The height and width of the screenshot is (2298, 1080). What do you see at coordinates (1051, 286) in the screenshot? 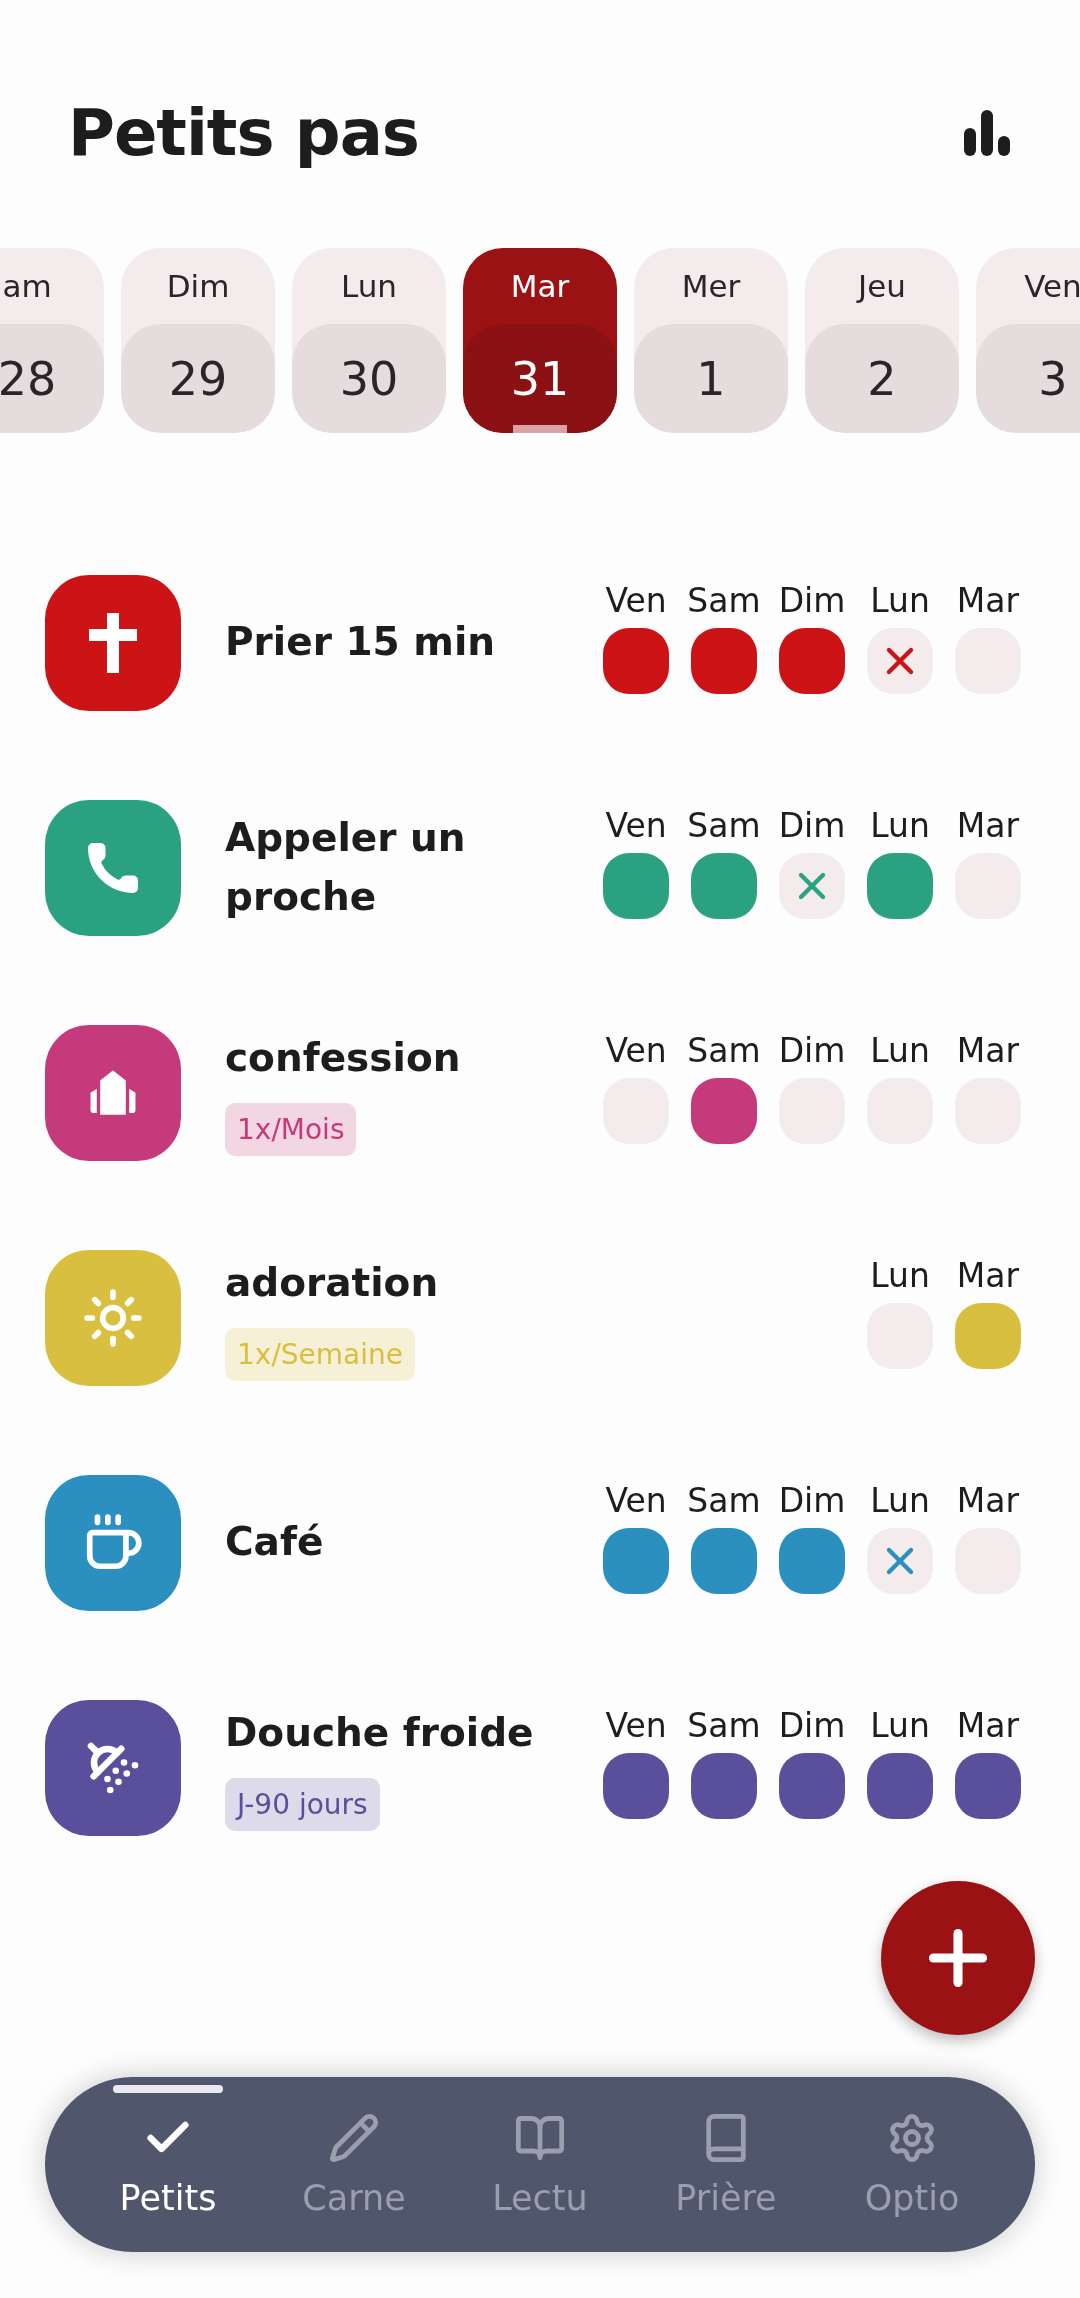
I see `weekday-label: Ven` at bounding box center [1051, 286].